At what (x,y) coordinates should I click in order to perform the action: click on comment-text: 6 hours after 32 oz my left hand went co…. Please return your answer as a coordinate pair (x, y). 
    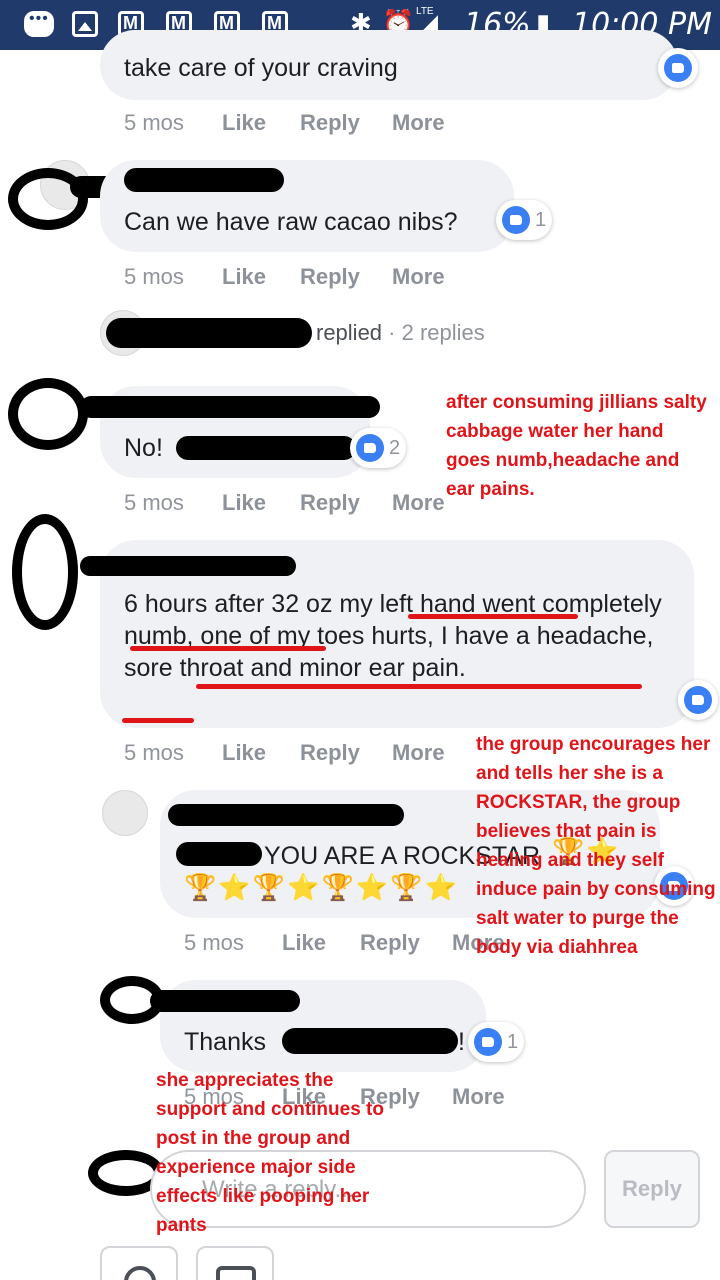
    Looking at the image, I should click on (393, 636).